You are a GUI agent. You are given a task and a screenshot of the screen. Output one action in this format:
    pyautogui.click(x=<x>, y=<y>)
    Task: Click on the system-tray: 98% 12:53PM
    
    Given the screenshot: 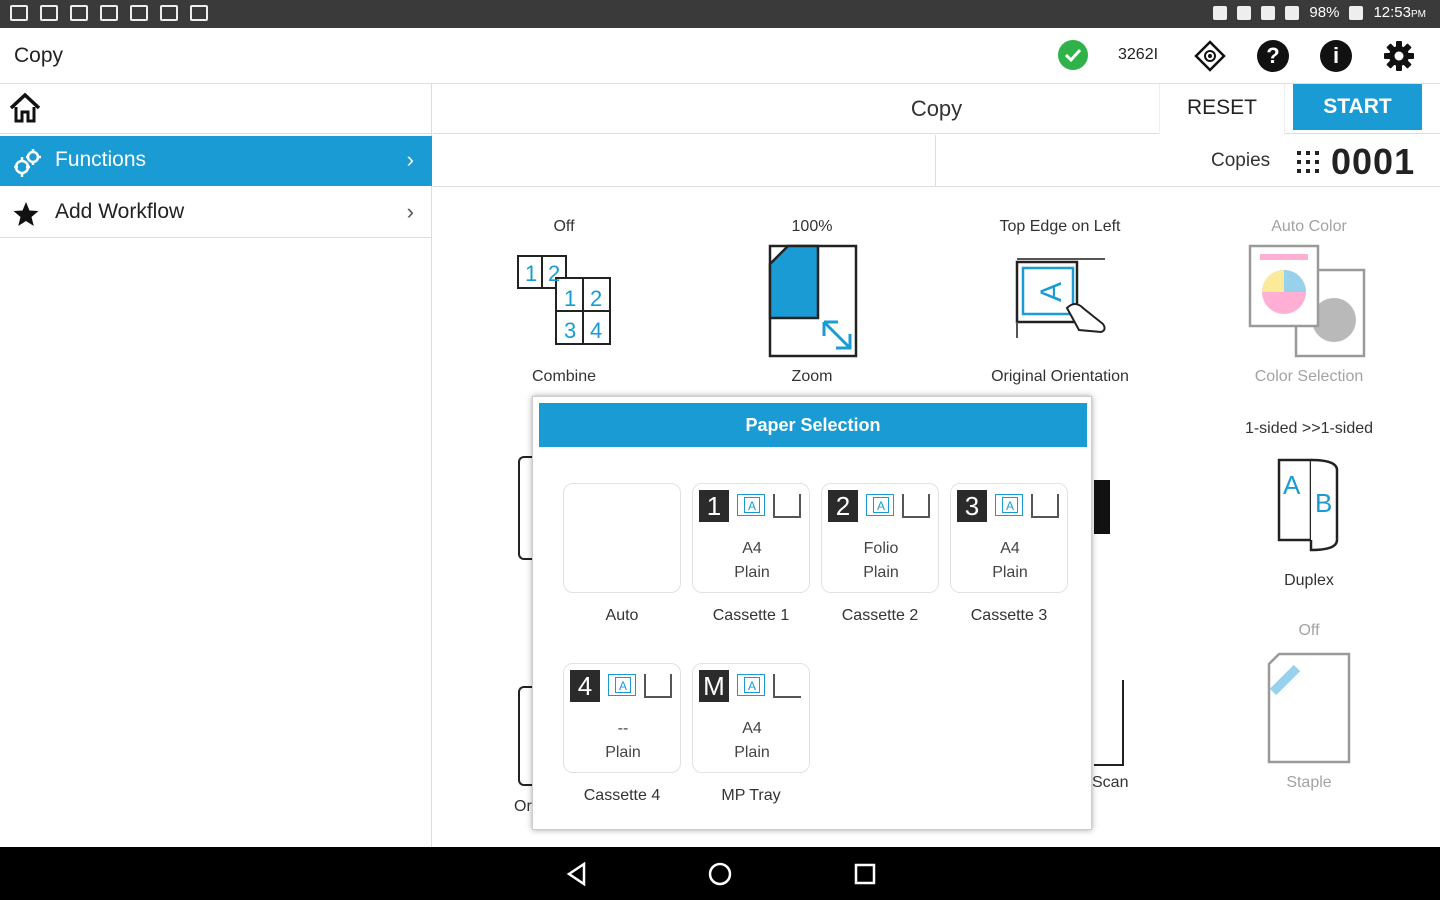 What is the action you would take?
    pyautogui.click(x=1319, y=12)
    